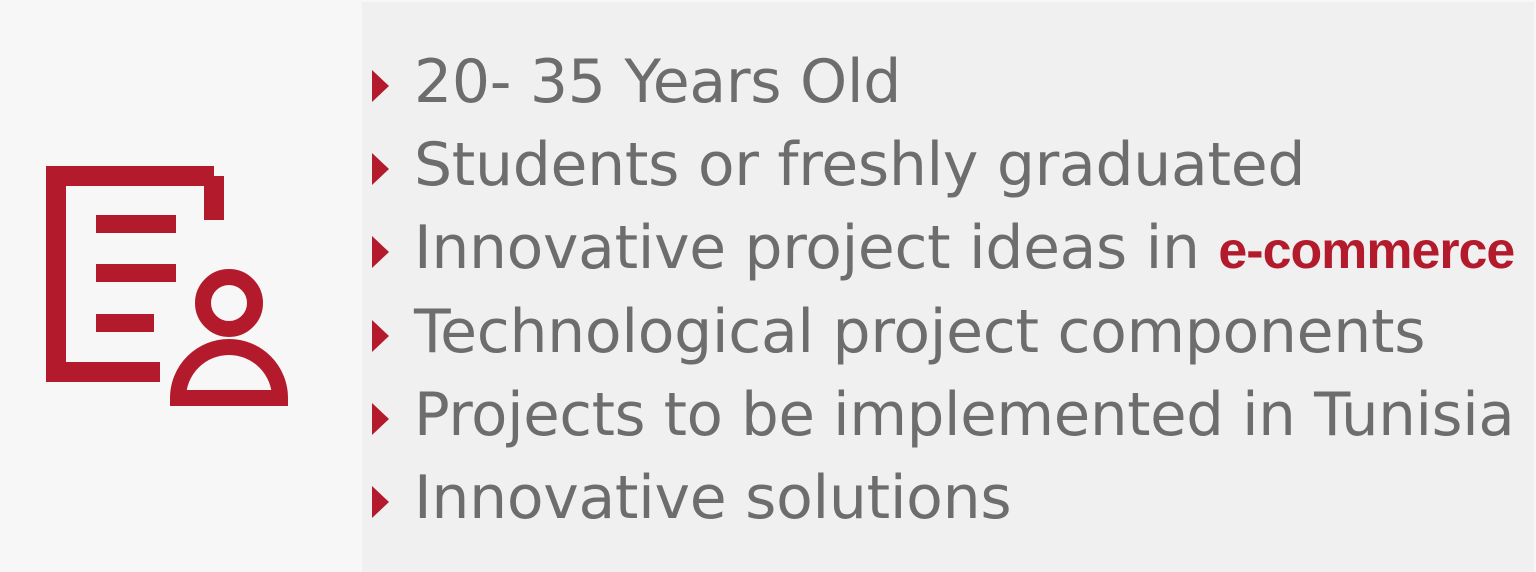 Image resolution: width=1536 pixels, height=572 pixels. I want to click on criteria-item-ecommerce: Innovative project ideas in e-commerce, so click(948, 248).